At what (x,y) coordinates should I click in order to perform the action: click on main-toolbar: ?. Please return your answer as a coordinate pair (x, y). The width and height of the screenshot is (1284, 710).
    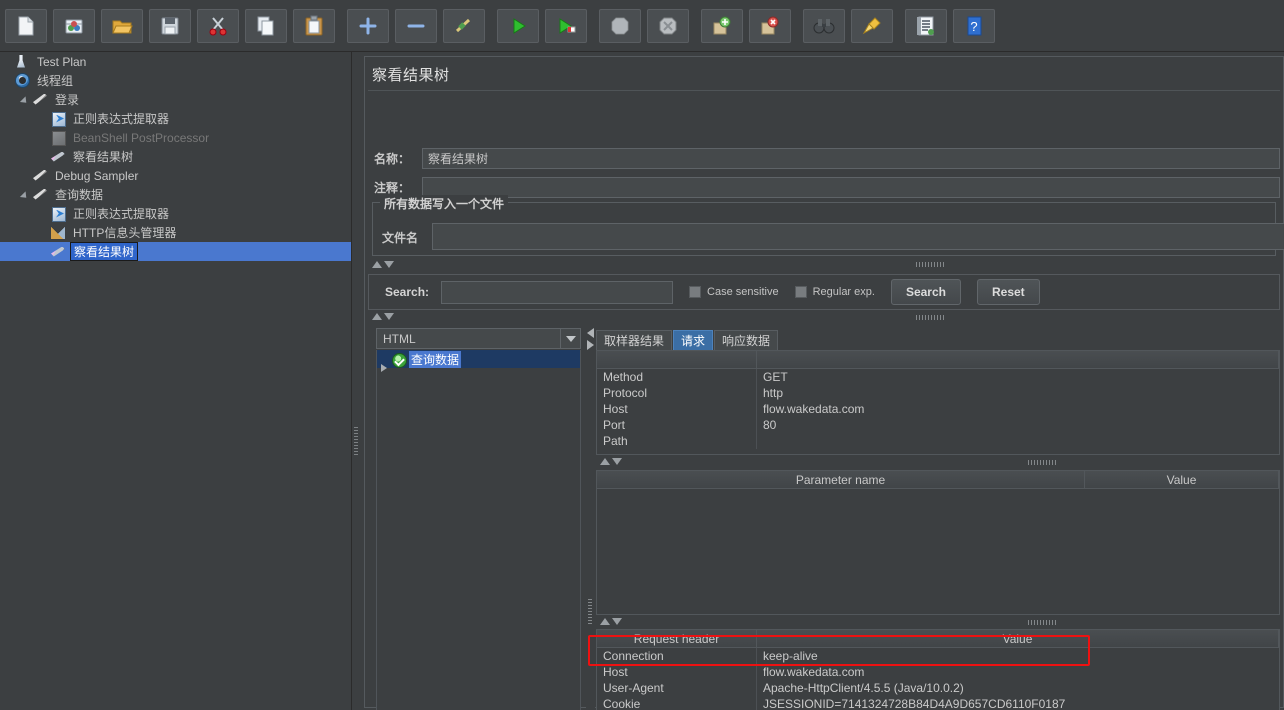
    Looking at the image, I should click on (642, 26).